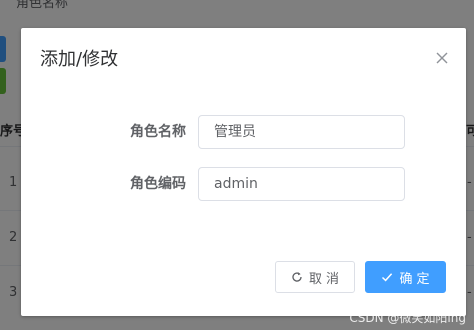  I want to click on role-code-row: 角色编码 admin, so click(243, 184).